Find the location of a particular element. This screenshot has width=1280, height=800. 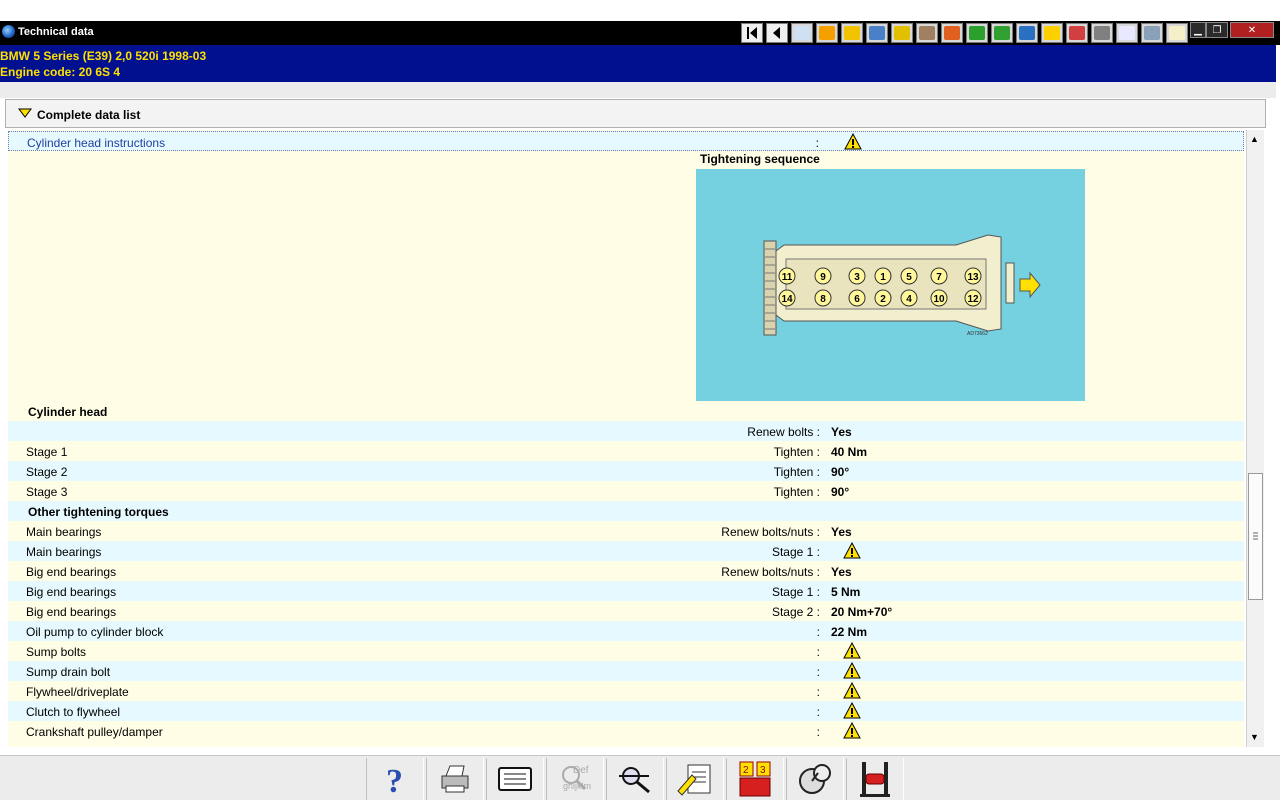

warning-lights-button is located at coordinates (1077, 33).